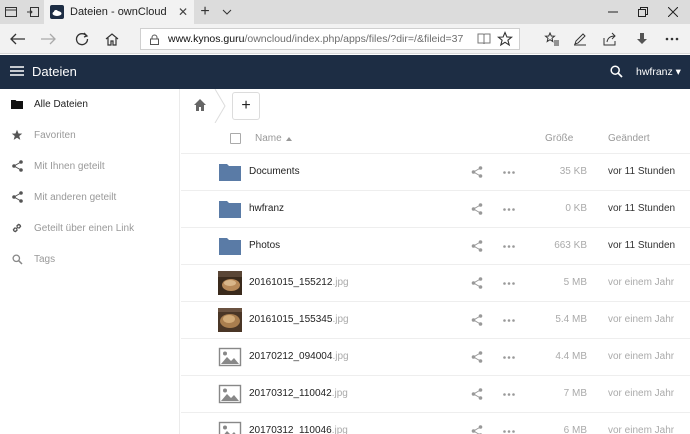  What do you see at coordinates (299, 282) in the screenshot?
I see `file-name: 20161015_155212.jpg` at bounding box center [299, 282].